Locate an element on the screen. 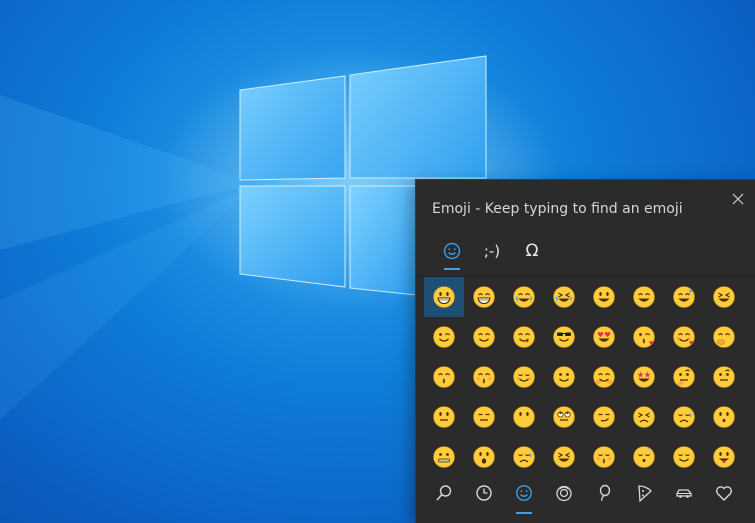  winking-face-icon is located at coordinates (444, 337).